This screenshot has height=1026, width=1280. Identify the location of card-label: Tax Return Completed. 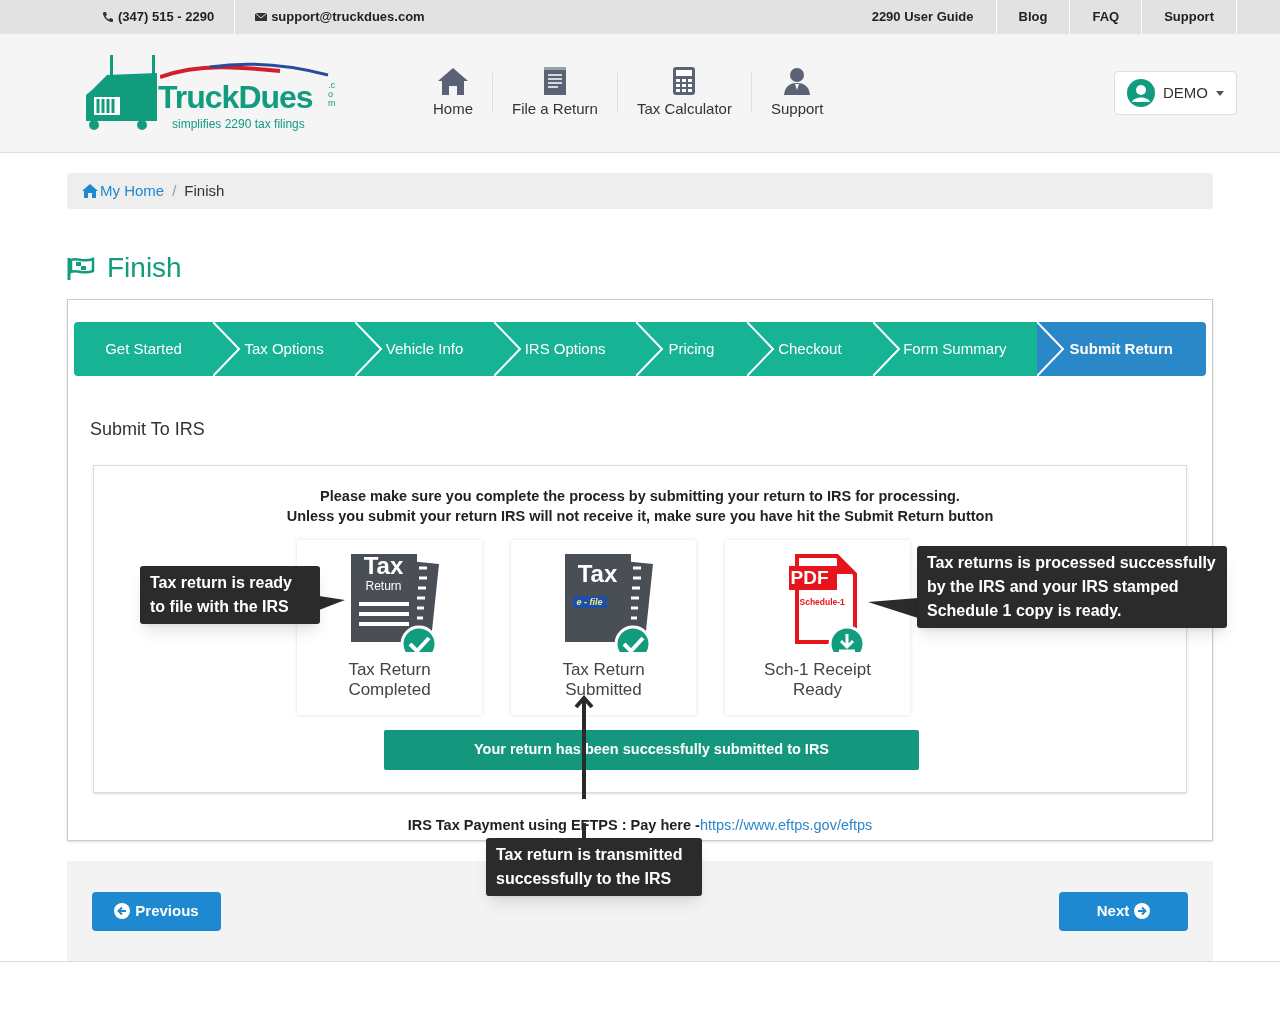
(389, 680).